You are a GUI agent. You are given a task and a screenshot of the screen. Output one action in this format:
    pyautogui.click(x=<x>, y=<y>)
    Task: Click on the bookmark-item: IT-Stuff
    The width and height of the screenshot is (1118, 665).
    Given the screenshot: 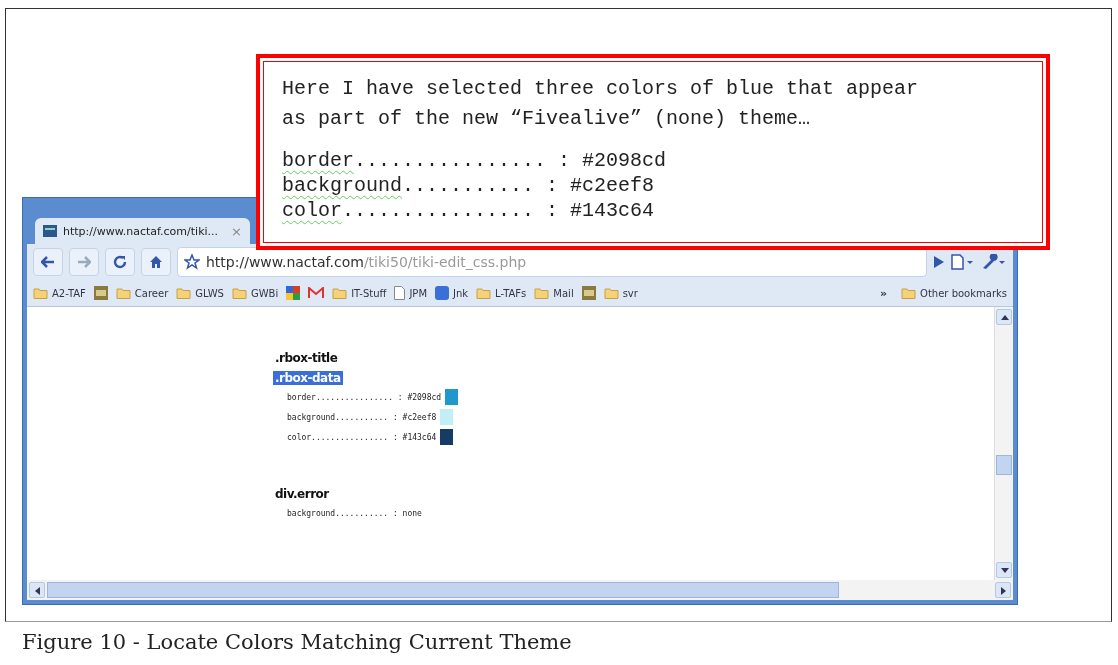 What is the action you would take?
    pyautogui.click(x=359, y=293)
    